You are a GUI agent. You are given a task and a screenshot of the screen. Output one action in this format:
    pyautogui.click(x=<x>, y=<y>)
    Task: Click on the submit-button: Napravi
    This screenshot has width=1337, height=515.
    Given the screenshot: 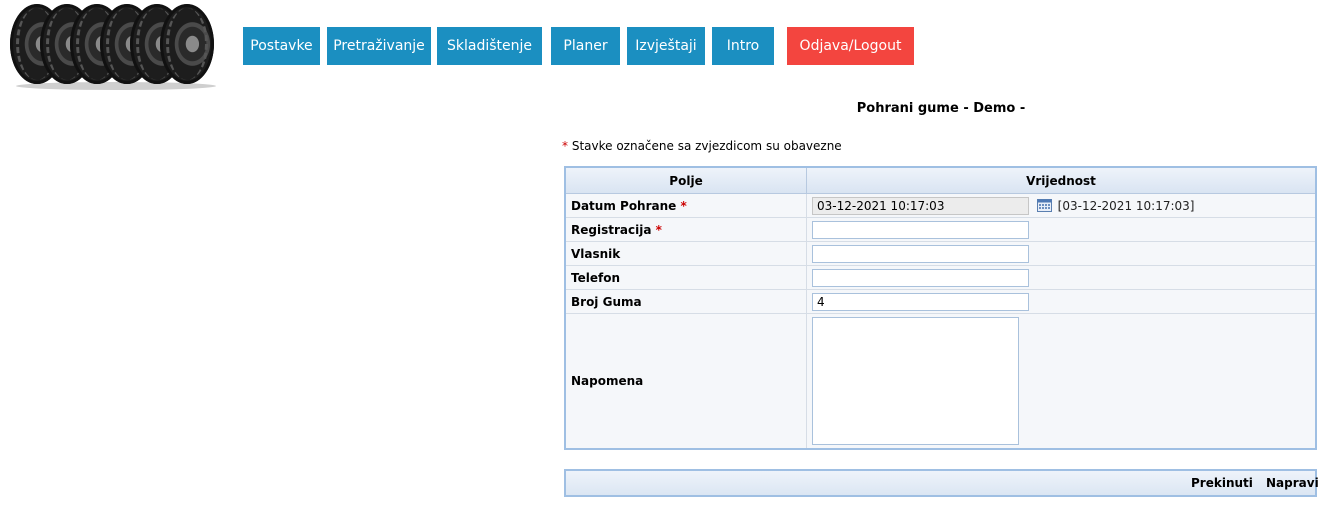 What is the action you would take?
    pyautogui.click(x=1292, y=483)
    